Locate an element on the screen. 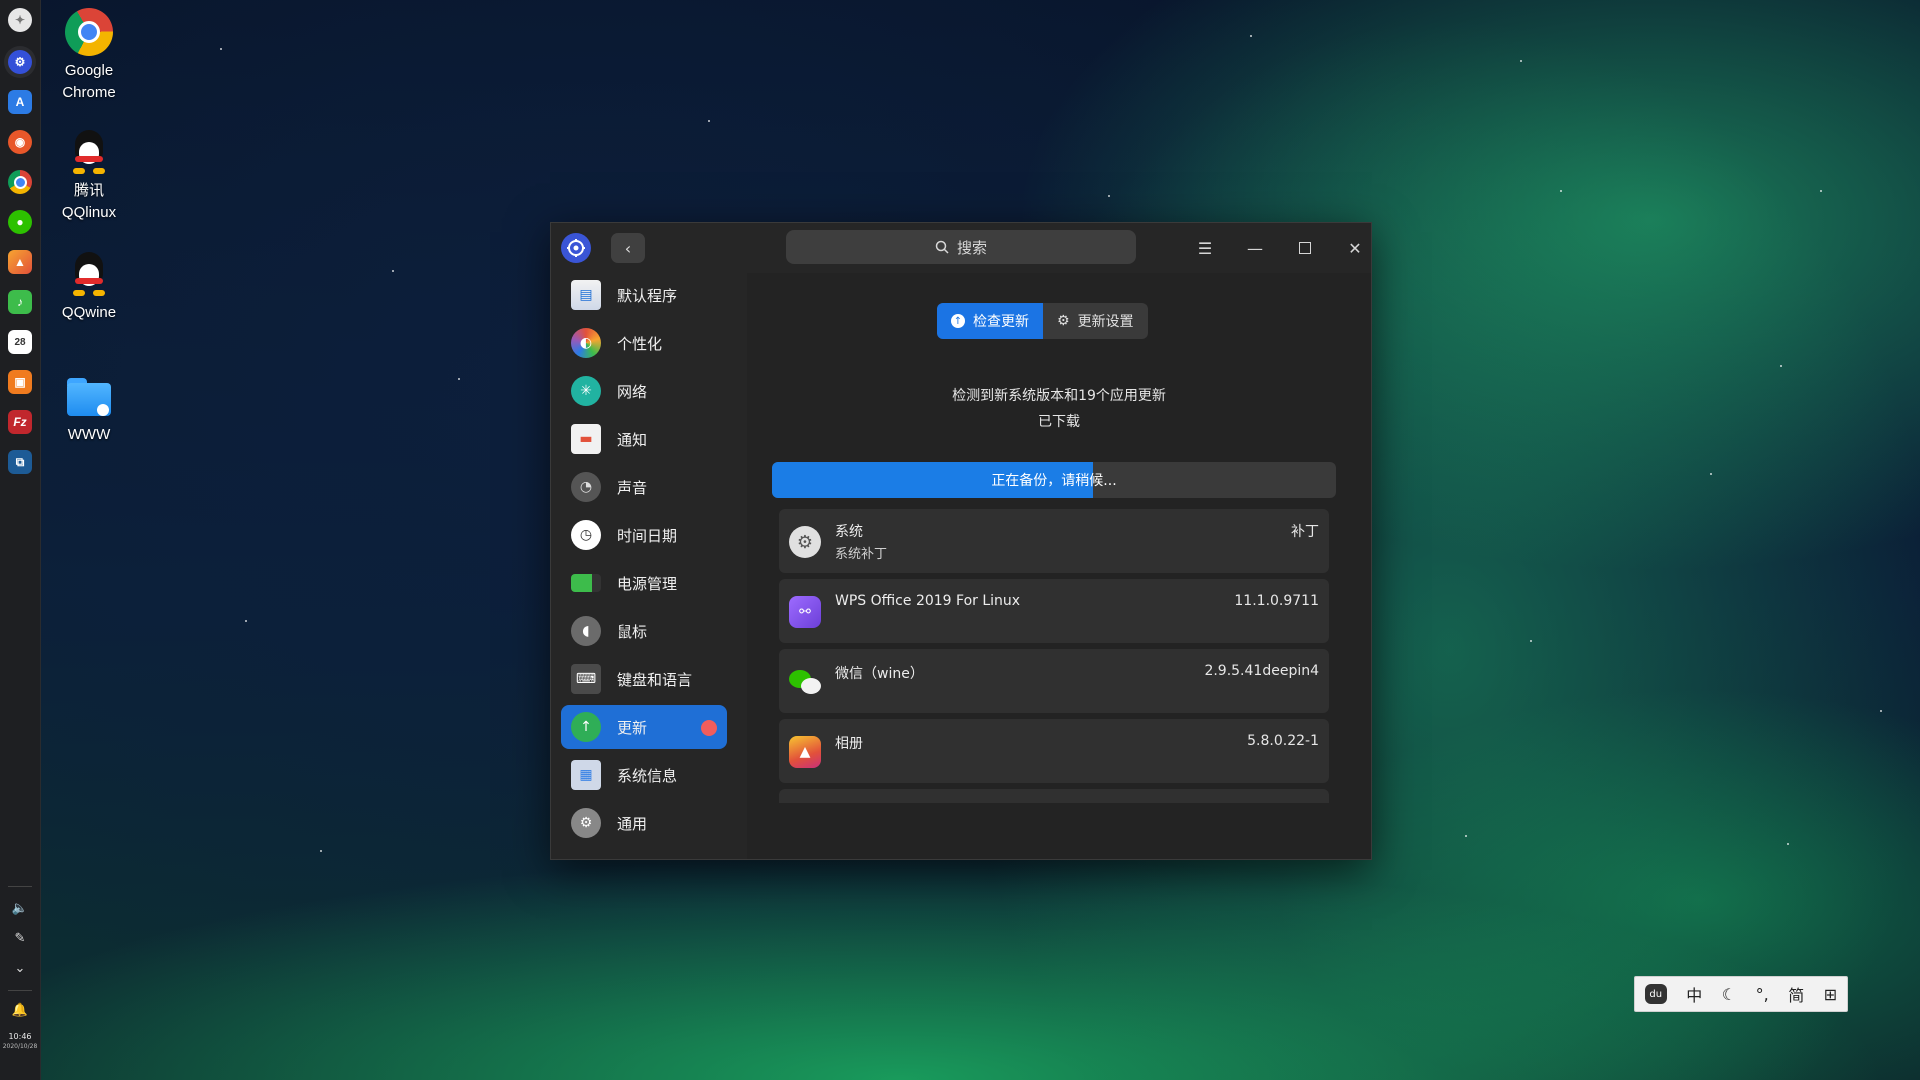 The image size is (1920, 1080). sidebar-item-system-info: ▦ 系统信息 is located at coordinates (644, 775).